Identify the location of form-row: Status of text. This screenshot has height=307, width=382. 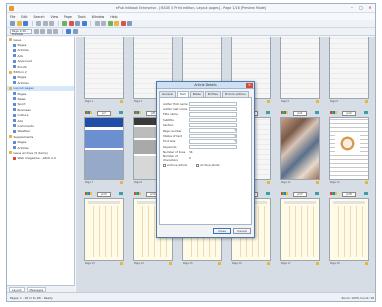
(205, 136).